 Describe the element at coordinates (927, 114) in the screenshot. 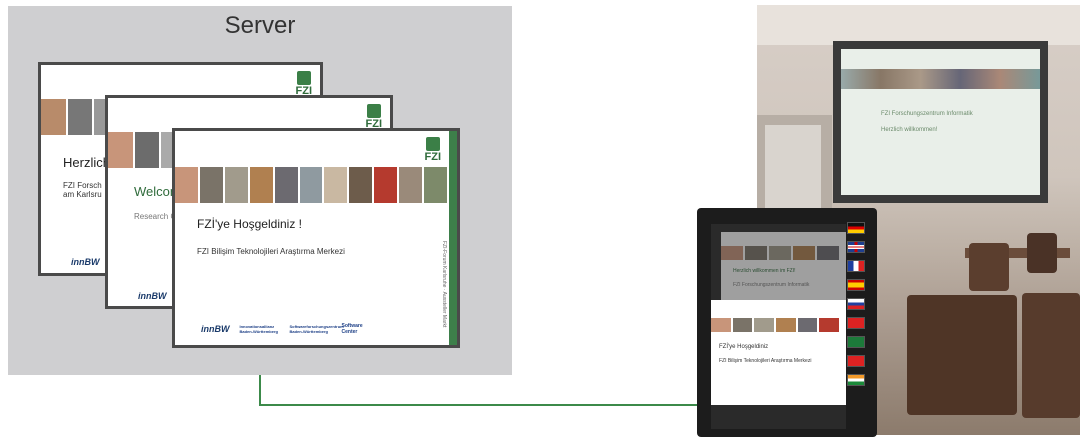

I see `projection-line: FZI Forschungszentrum Informatik` at that location.